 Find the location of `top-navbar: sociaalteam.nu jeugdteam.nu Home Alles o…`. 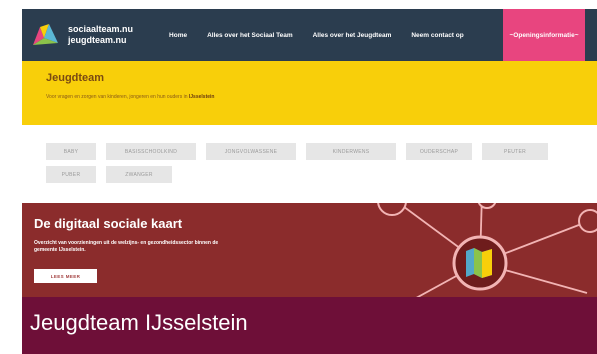

top-navbar: sociaalteam.nu jeugdteam.nu Home Alles o… is located at coordinates (309, 35).